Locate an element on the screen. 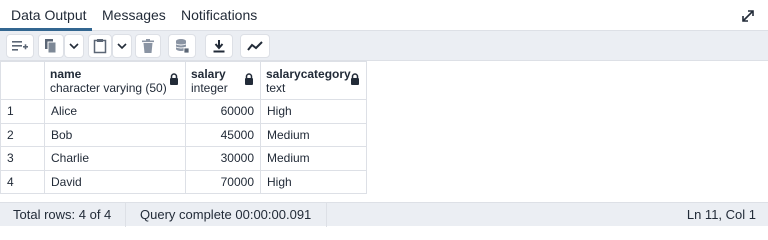 The width and height of the screenshot is (768, 240). table-row: 3 Charlie 30000 Medium is located at coordinates (183, 158).